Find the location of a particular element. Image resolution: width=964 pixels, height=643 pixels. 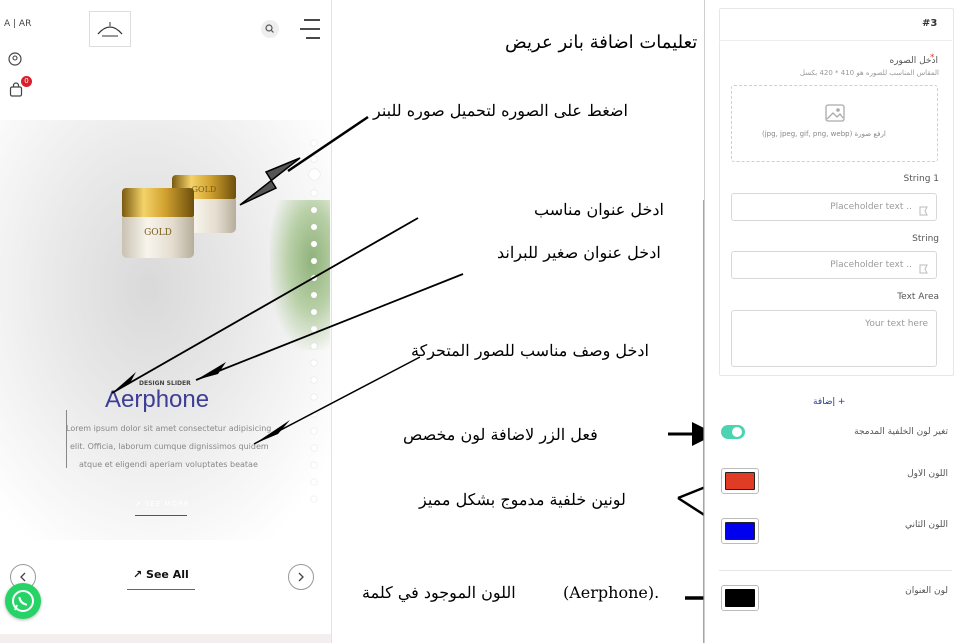

string-input: Placeholder text .. is located at coordinates (834, 265).